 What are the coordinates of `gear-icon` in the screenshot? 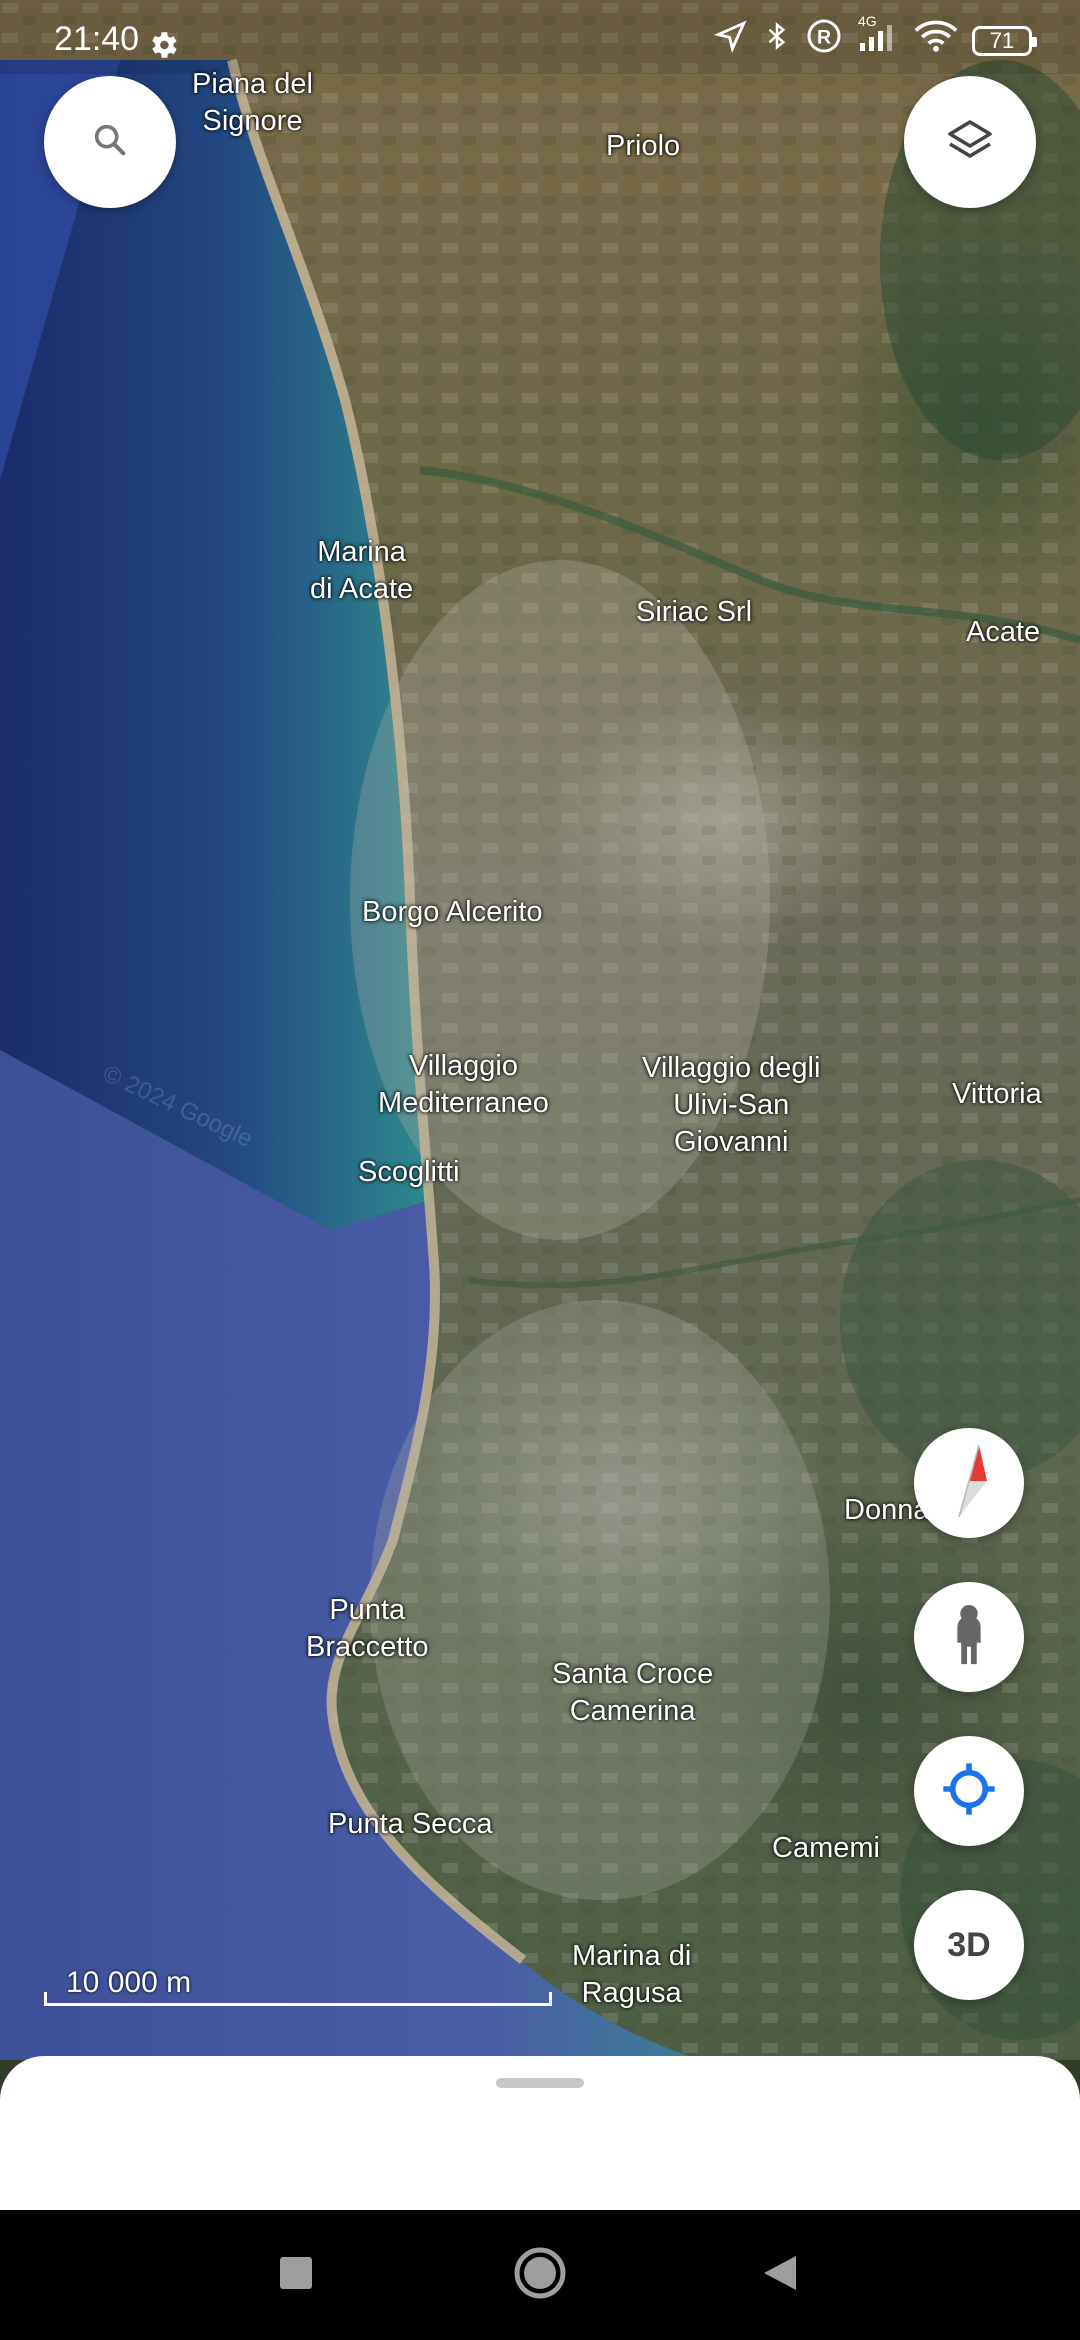 It's located at (163, 49).